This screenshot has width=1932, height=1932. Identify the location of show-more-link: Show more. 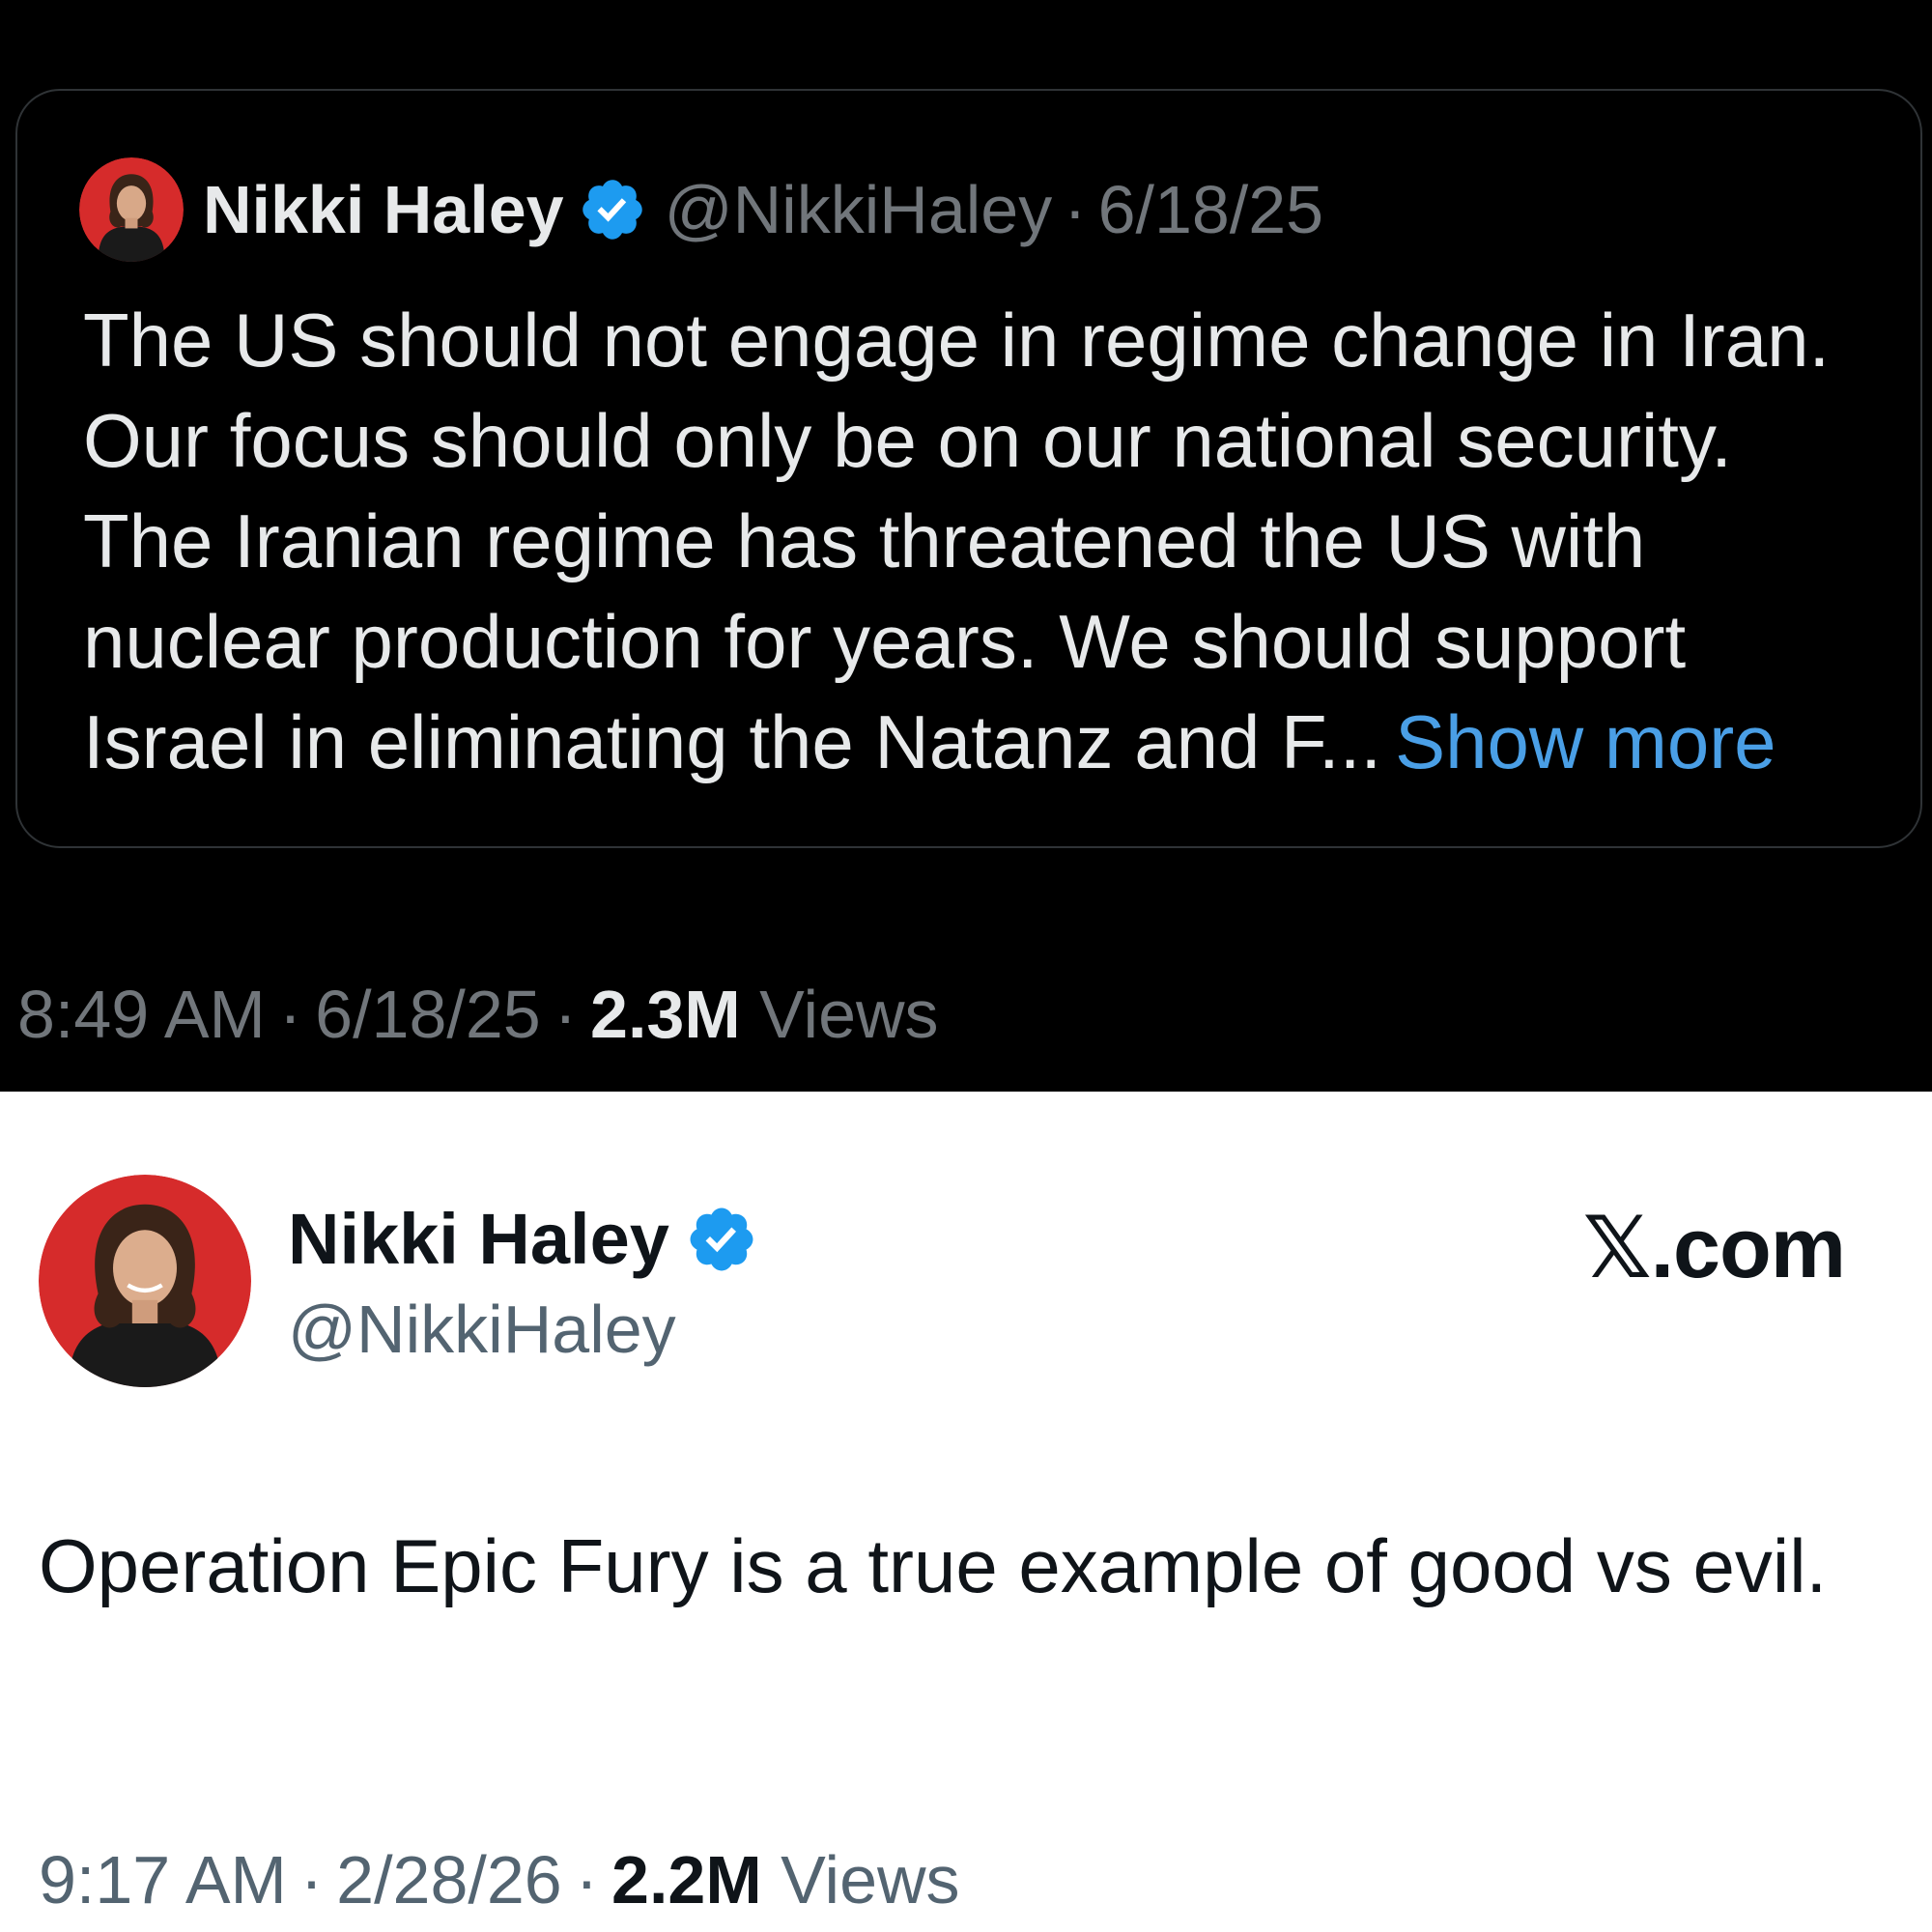
(1585, 741).